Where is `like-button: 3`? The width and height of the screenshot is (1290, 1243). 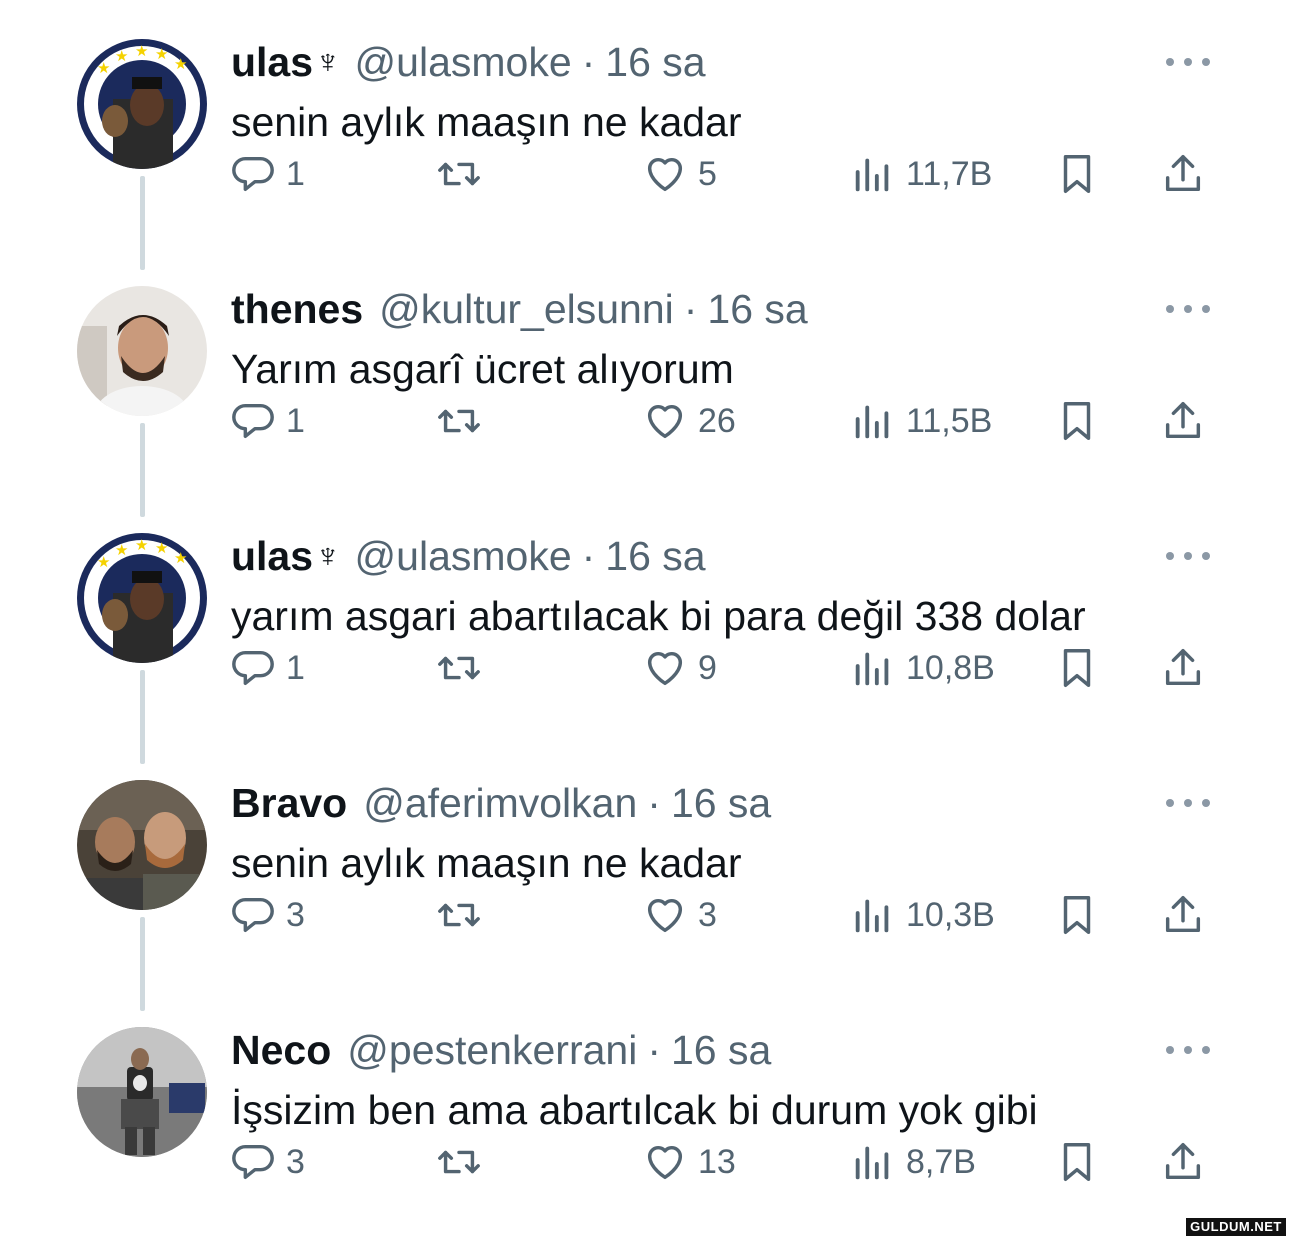
like-button: 3 is located at coordinates (679, 915).